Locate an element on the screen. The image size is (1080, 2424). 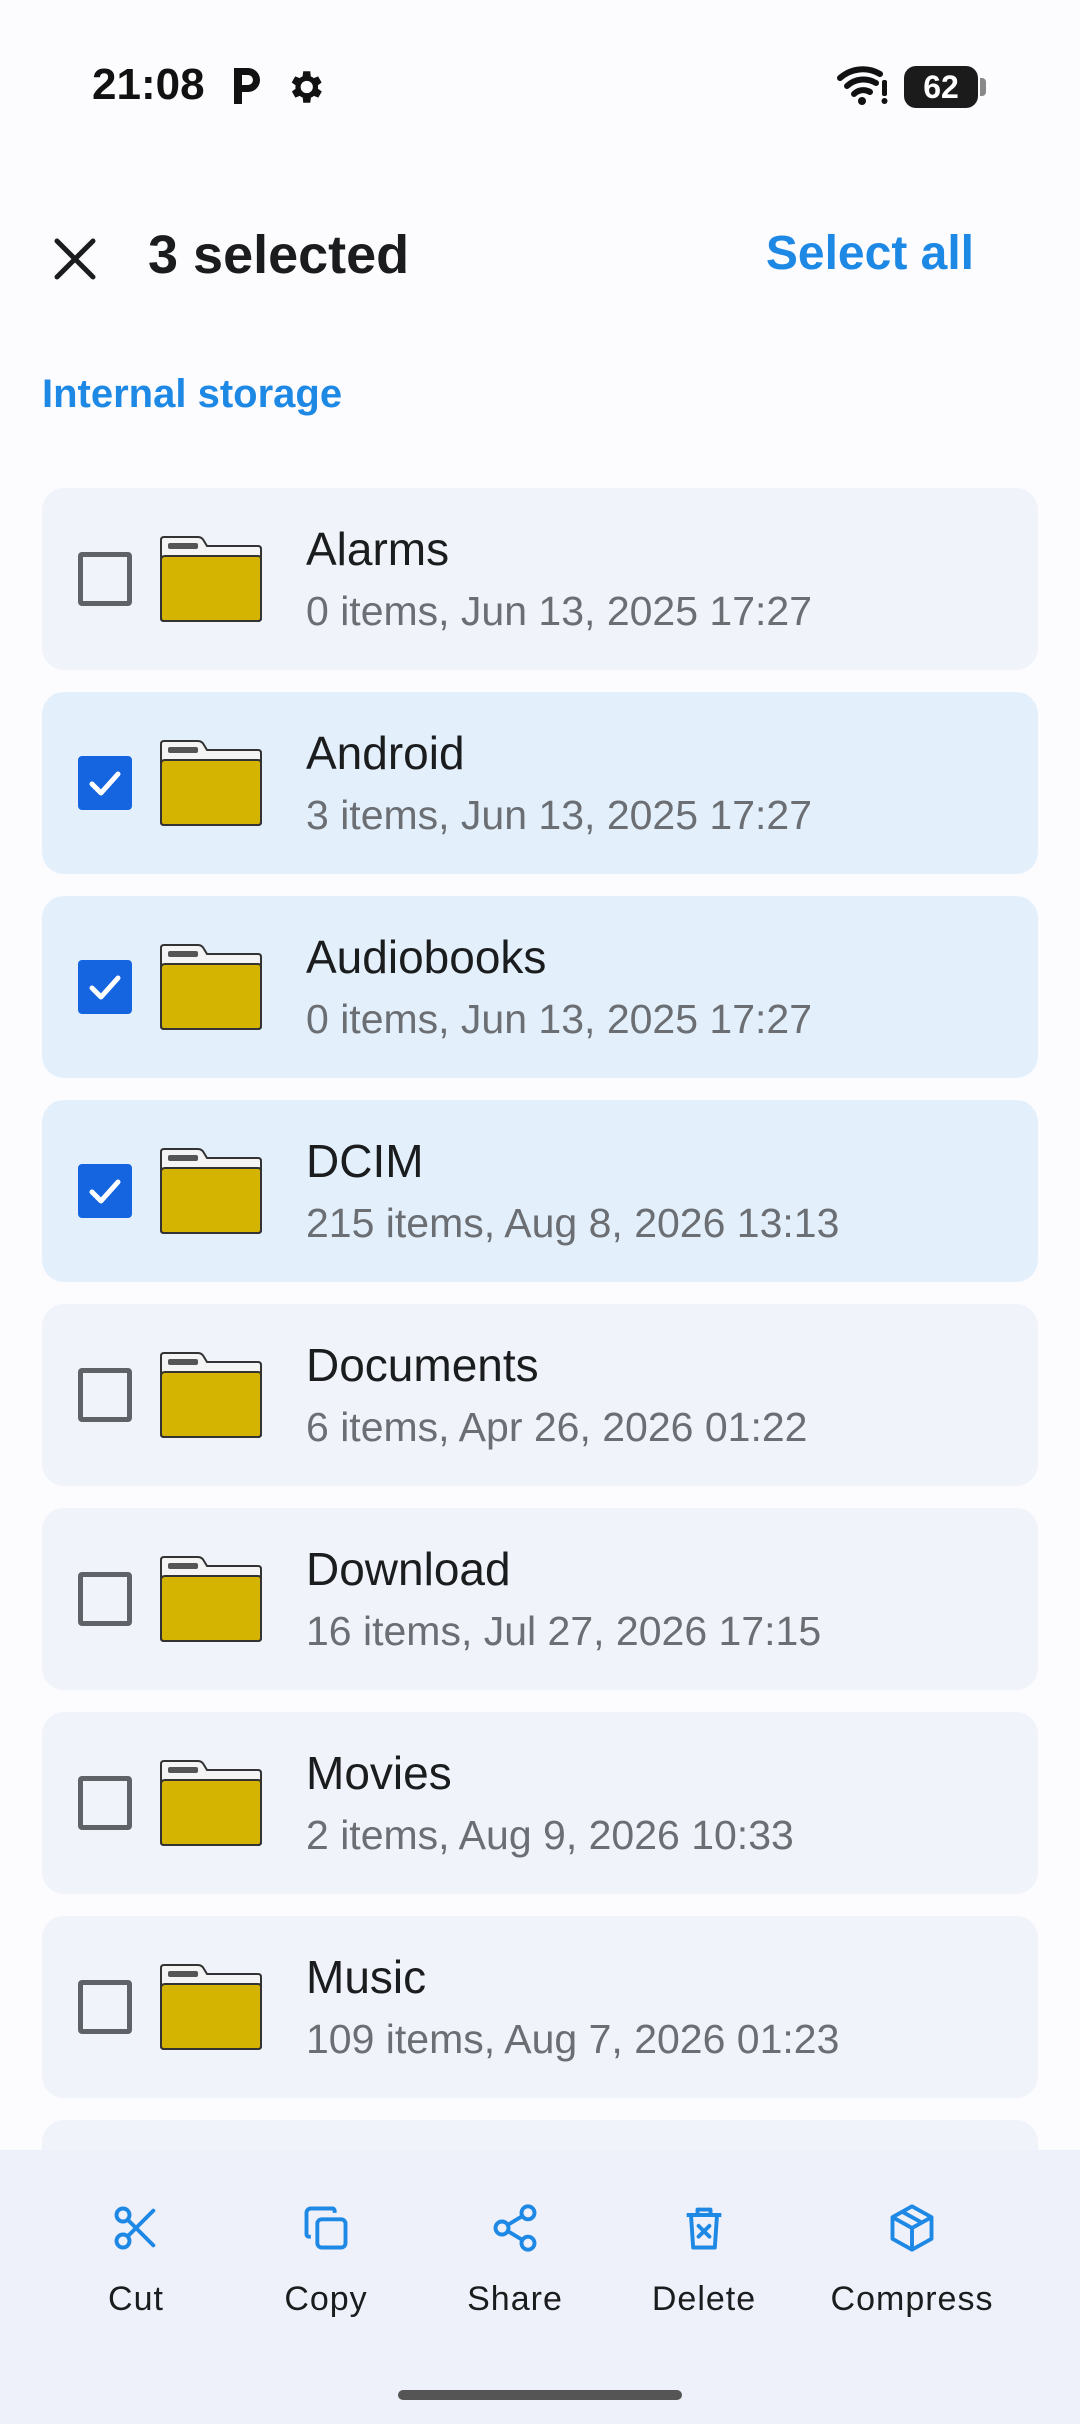
share-label: Share is located at coordinates (515, 2299).